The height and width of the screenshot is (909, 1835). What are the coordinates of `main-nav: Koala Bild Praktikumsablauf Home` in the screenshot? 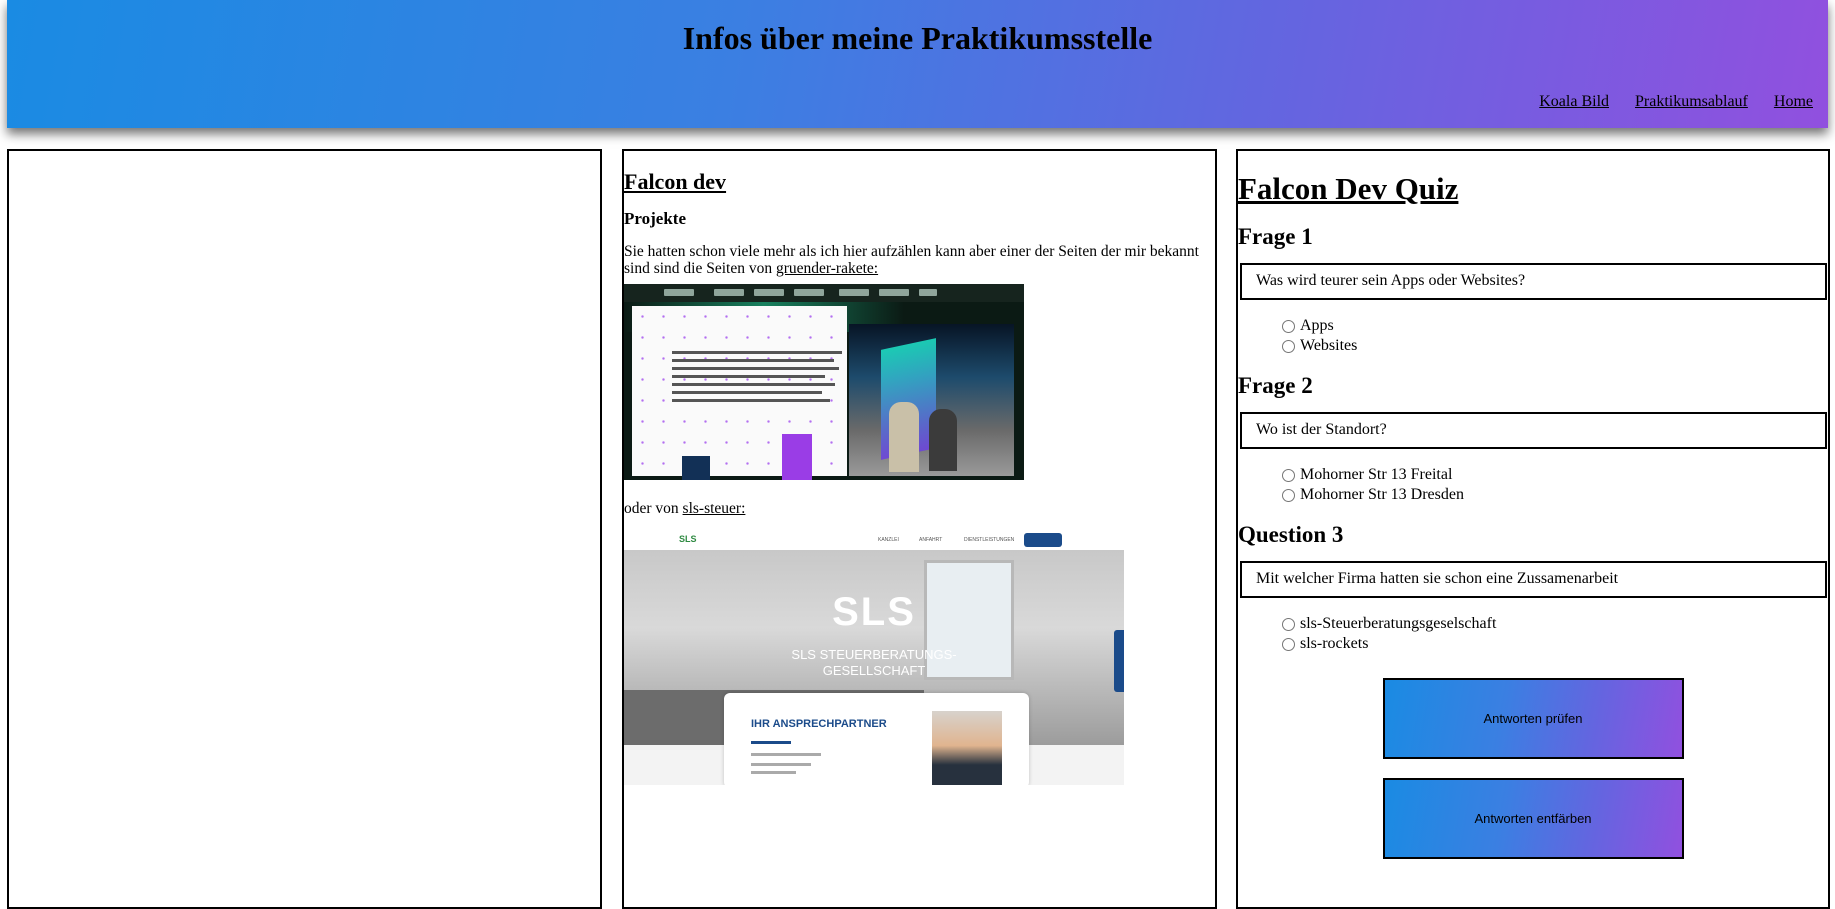 It's located at (1665, 102).